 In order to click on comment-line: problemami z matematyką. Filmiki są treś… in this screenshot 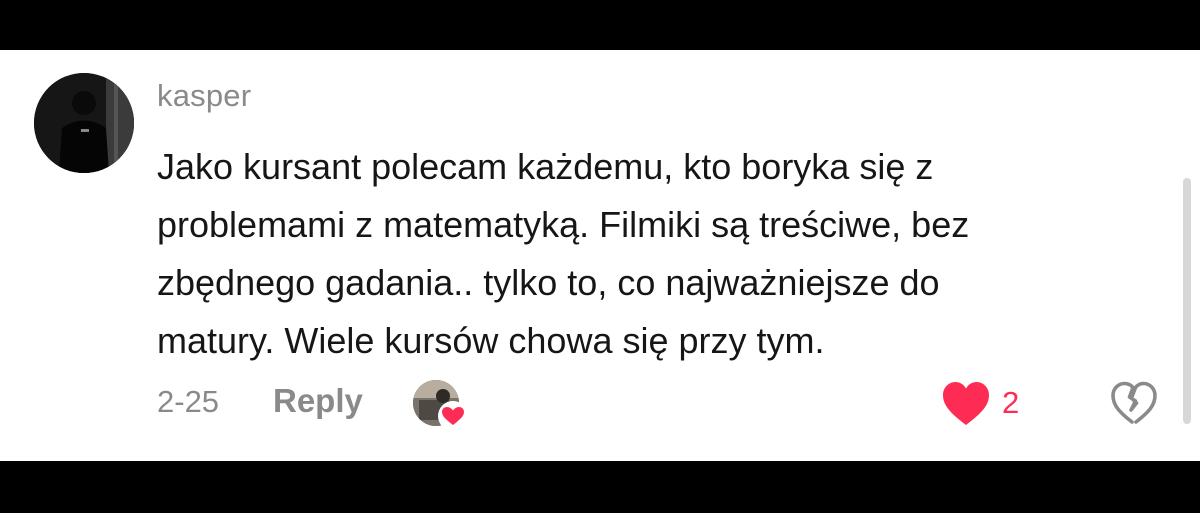, I will do `click(563, 224)`.